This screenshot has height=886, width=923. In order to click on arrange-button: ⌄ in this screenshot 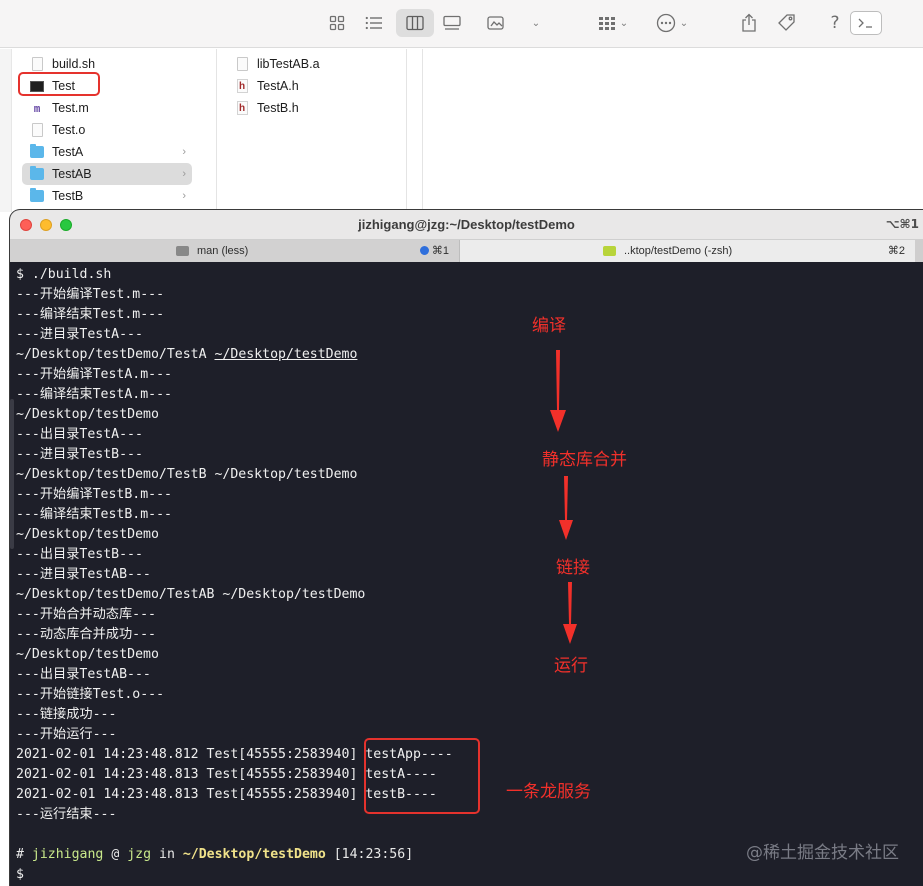, I will do `click(613, 23)`.